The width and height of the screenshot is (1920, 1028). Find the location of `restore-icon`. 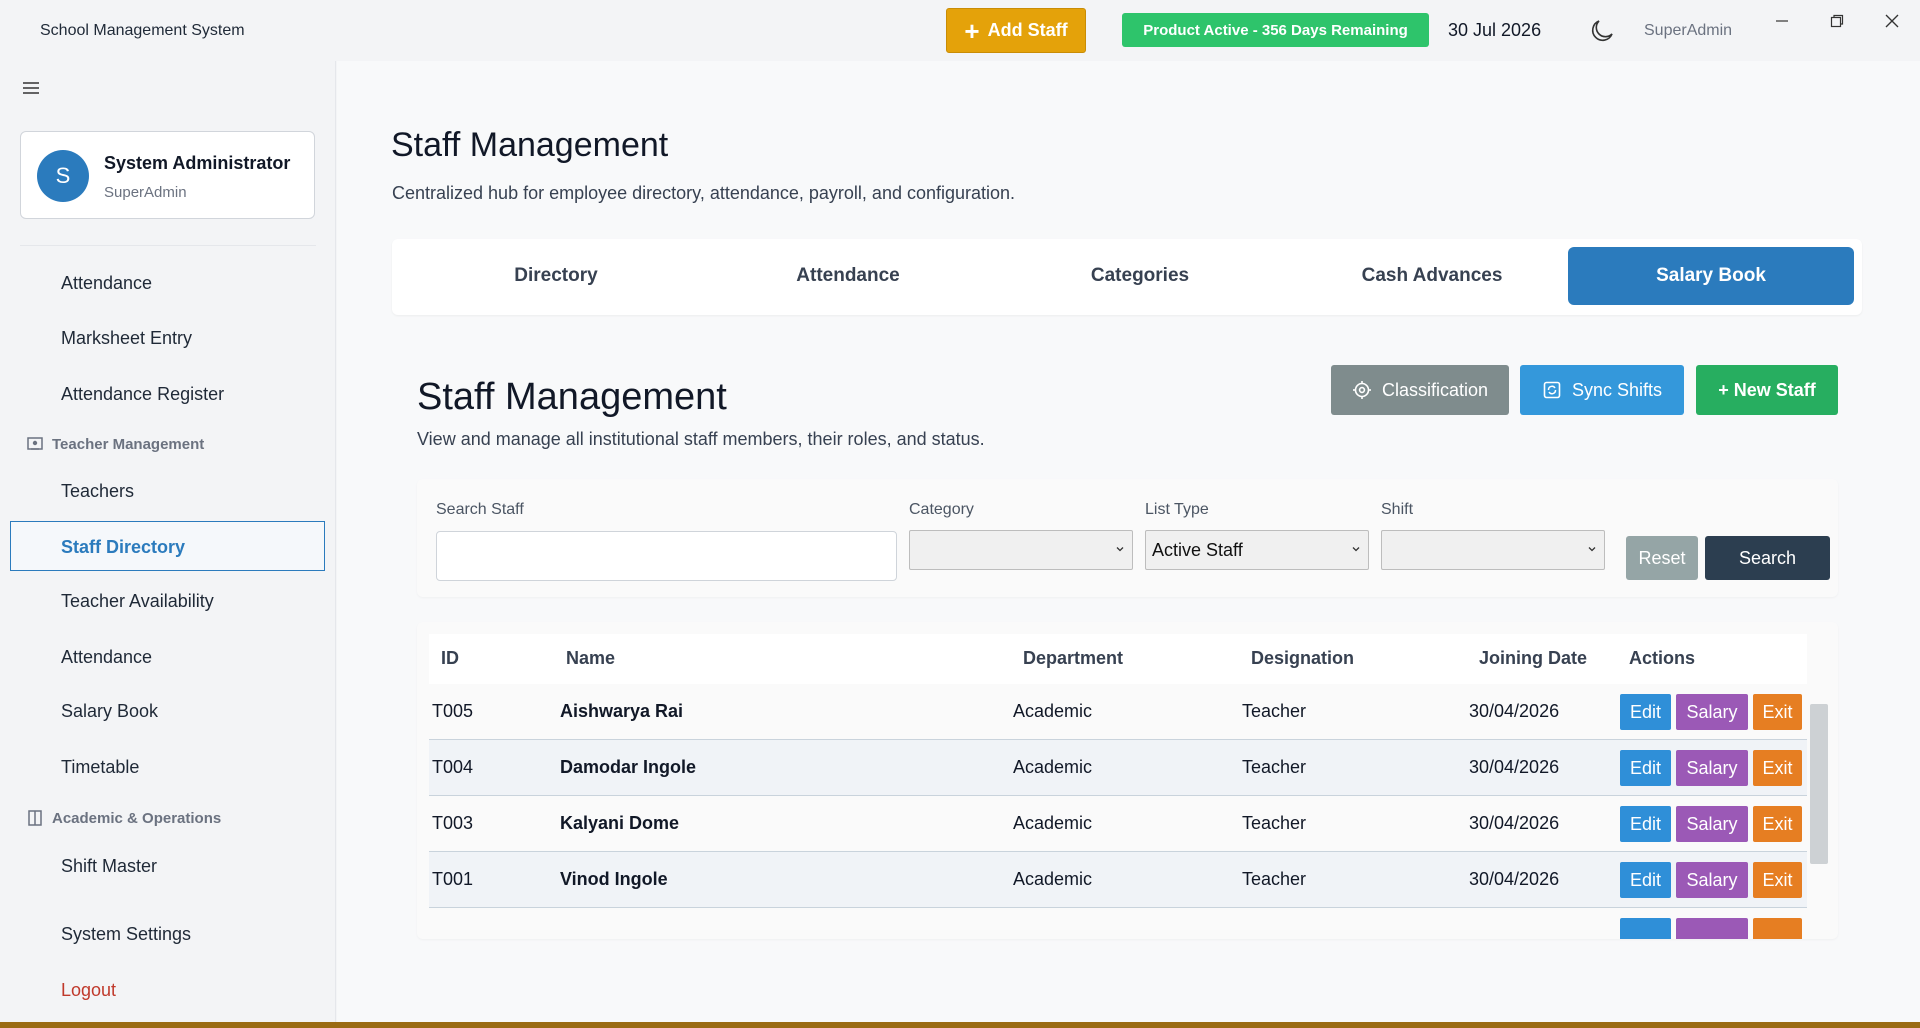

restore-icon is located at coordinates (1837, 21).